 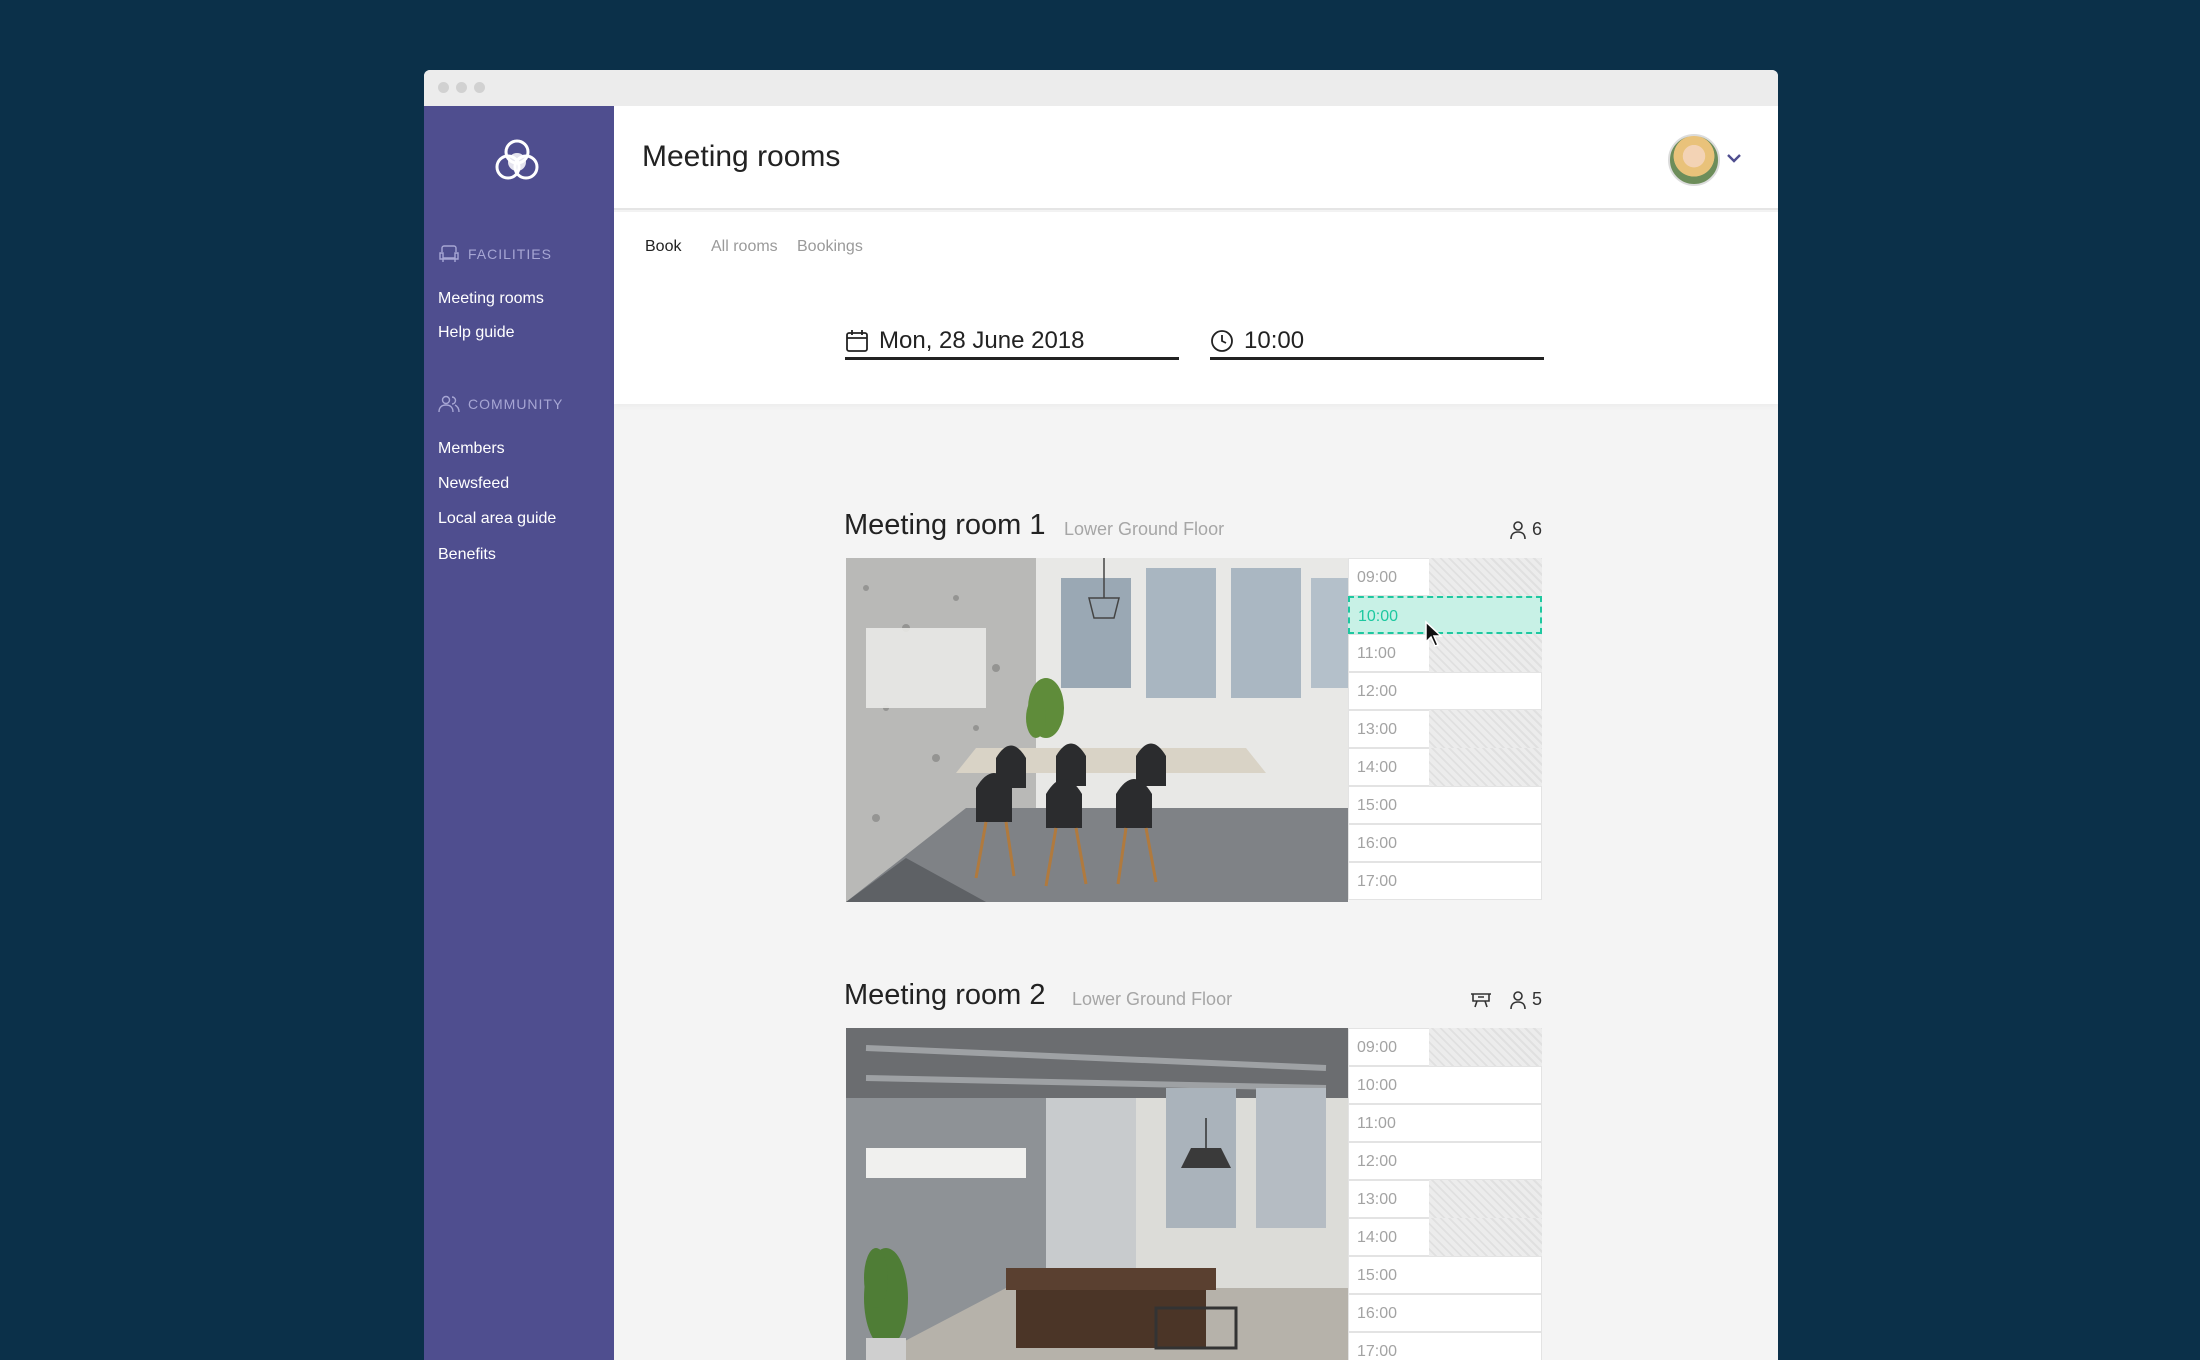 I want to click on people-icon, so click(x=449, y=404).